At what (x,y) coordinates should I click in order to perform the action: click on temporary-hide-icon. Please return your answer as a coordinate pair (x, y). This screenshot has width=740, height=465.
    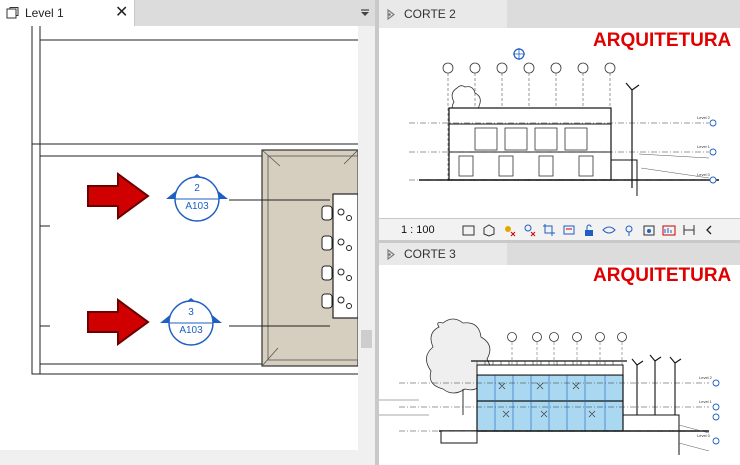
    Looking at the image, I should click on (608, 230).